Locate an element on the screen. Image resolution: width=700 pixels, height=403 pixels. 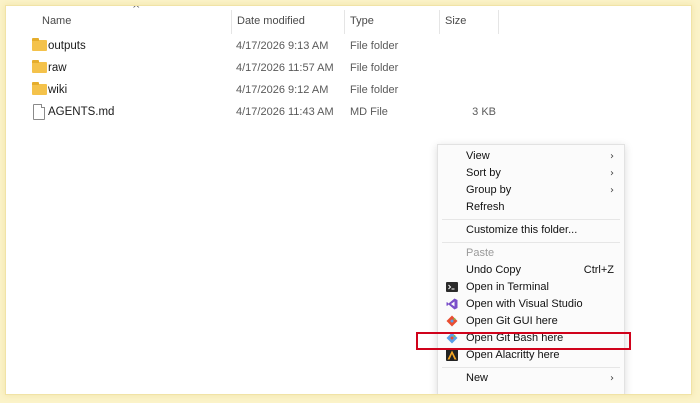
git-gui-icon is located at coordinates (452, 321).